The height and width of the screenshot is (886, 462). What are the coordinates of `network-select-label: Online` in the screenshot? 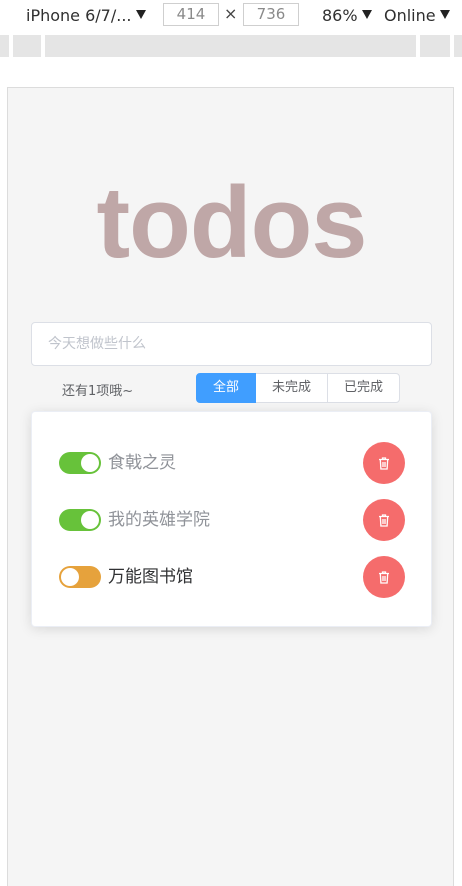 It's located at (410, 15).